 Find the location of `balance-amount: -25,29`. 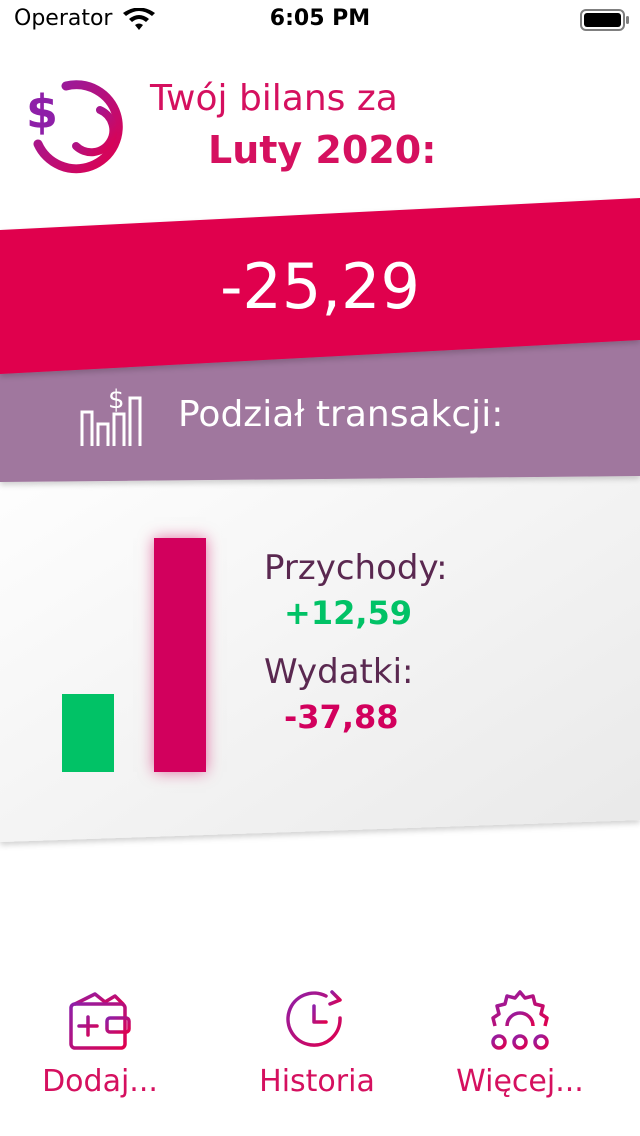

balance-amount: -25,29 is located at coordinates (320, 286).